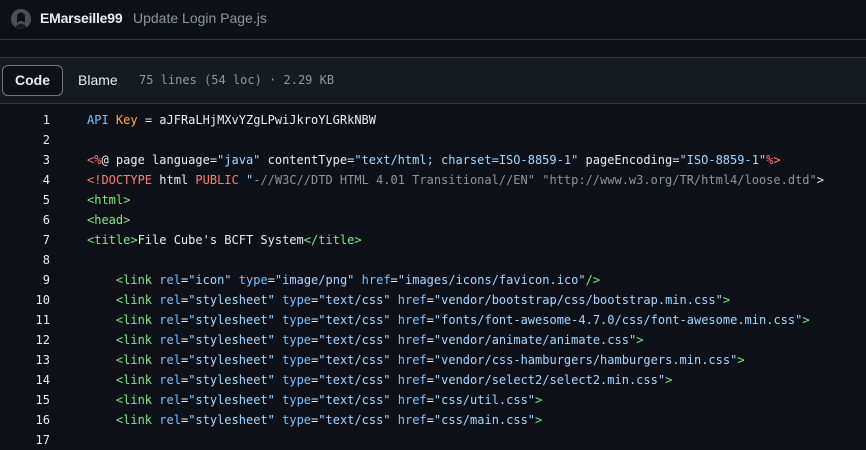 Image resolution: width=866 pixels, height=450 pixels. I want to click on code-token: %>, so click(773, 160).